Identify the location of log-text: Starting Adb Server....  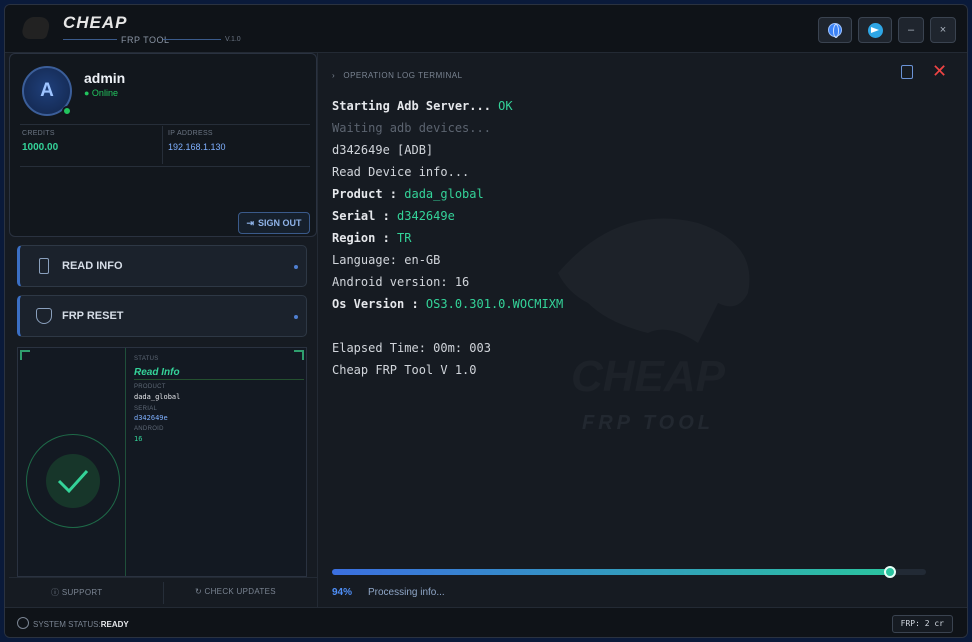
(415, 106).